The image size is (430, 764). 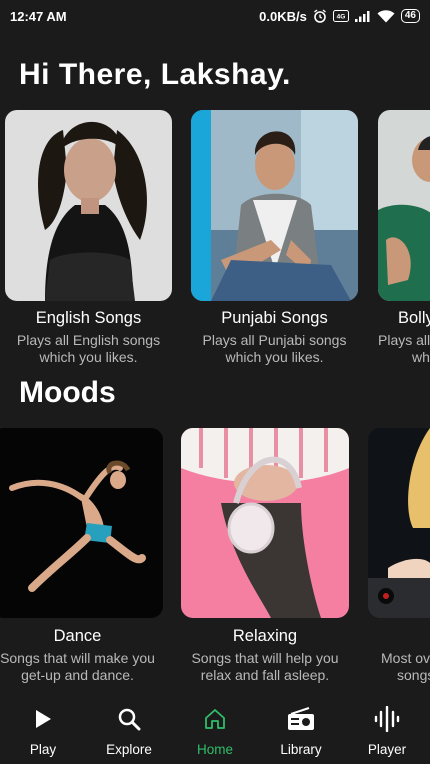 I want to click on bollywood-songs-desc-line1: Plays all, so click(x=404, y=340).